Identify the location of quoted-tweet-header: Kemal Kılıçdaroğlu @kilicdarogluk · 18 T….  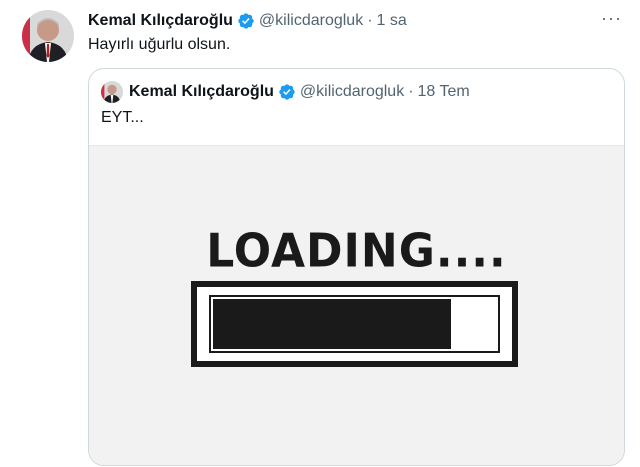
(285, 92).